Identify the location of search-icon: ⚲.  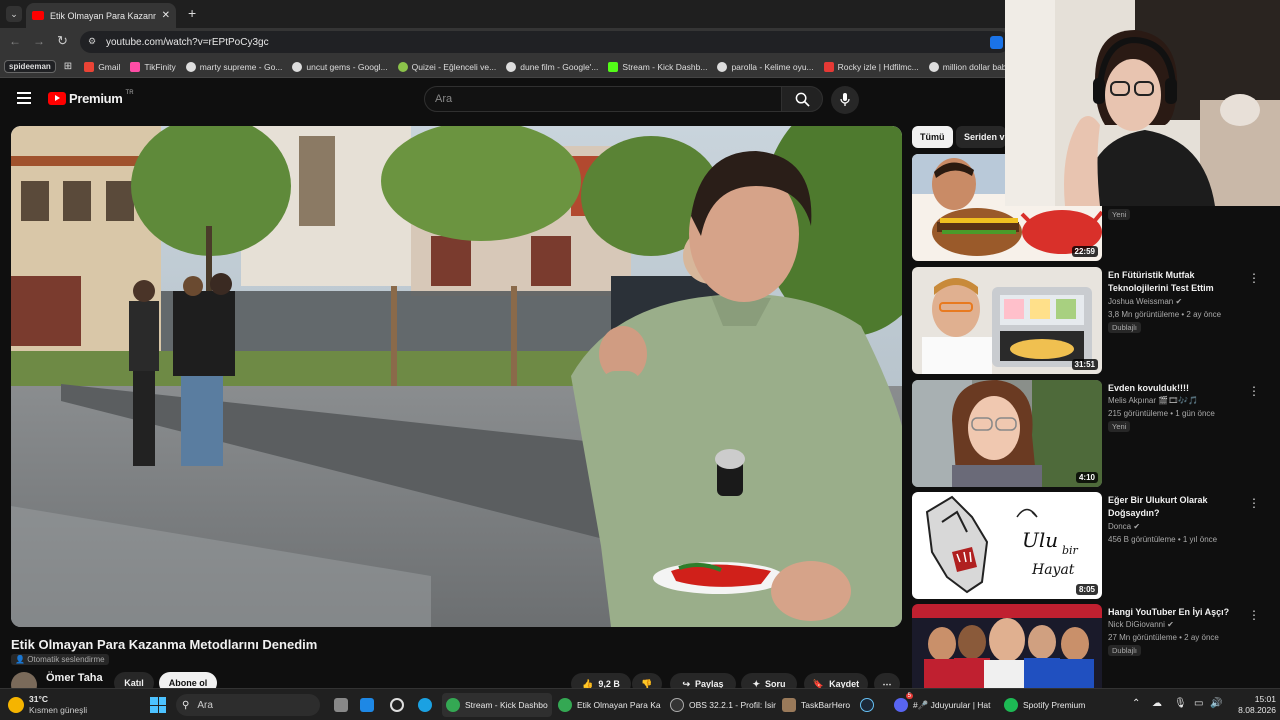
(186, 705).